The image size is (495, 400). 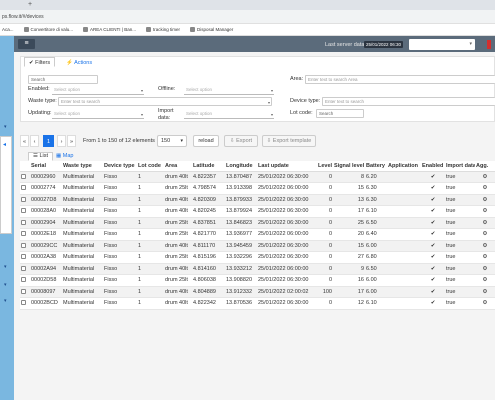 I want to click on chevron-left-icon: ◂, so click(x=4, y=144).